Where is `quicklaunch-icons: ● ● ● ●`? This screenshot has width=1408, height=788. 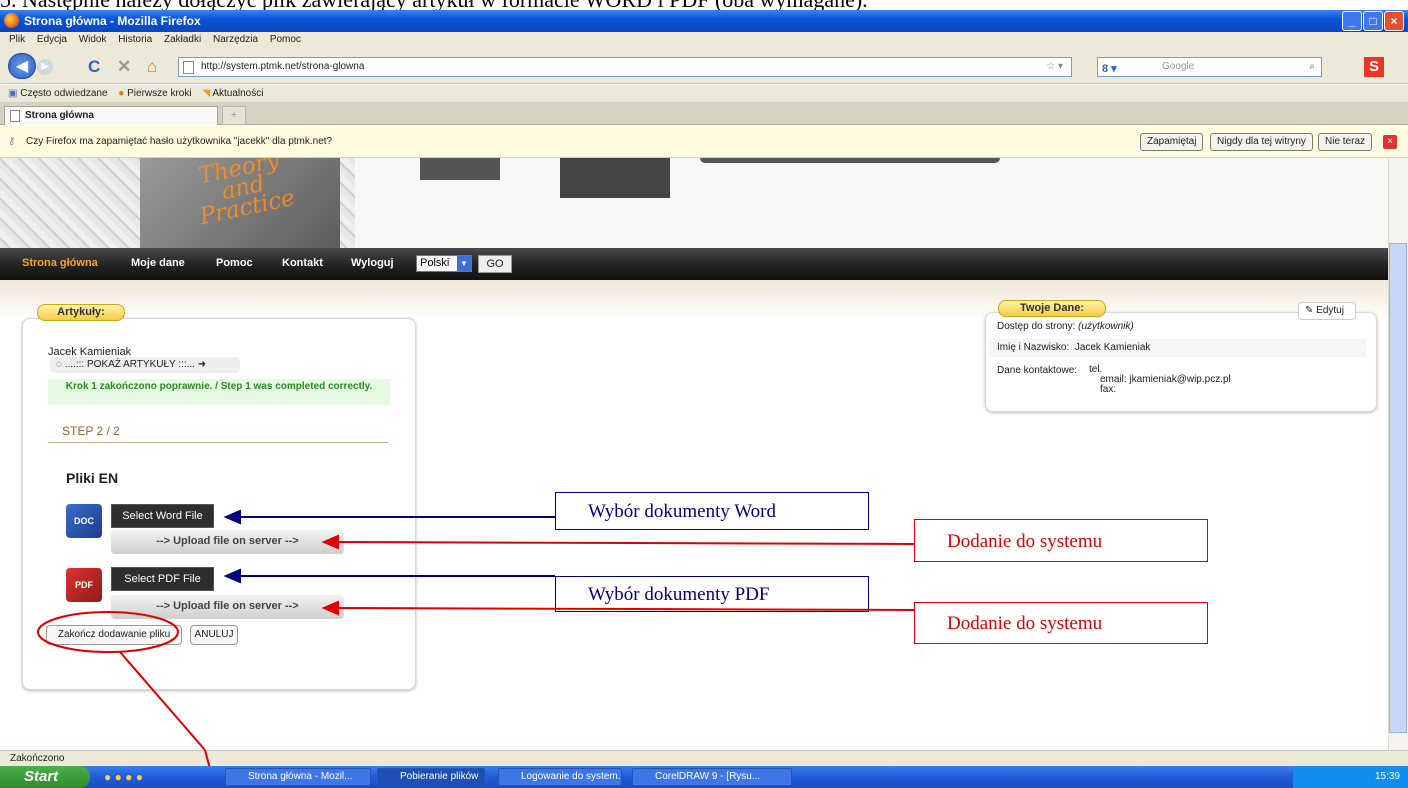 quicklaunch-icons: ● ● ● ● is located at coordinates (123, 777).